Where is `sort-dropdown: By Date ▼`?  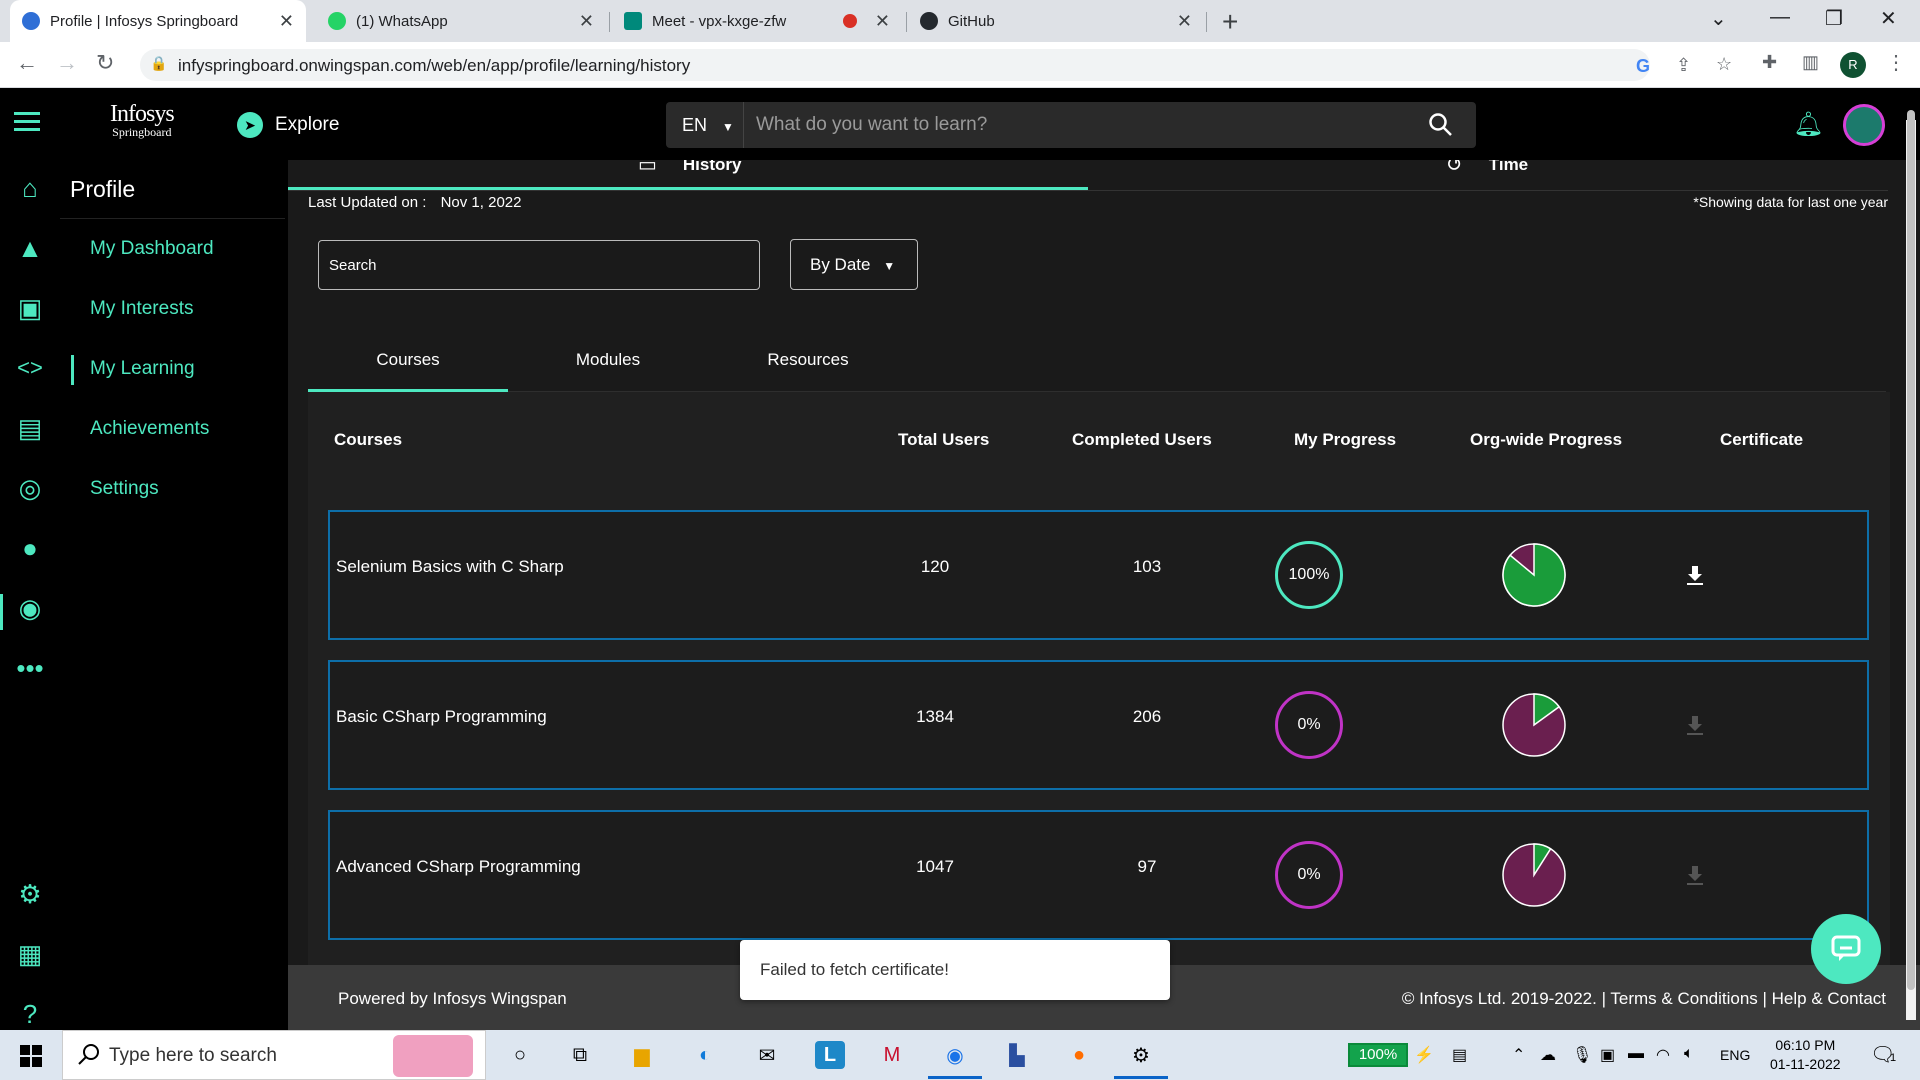
sort-dropdown: By Date ▼ is located at coordinates (854, 264).